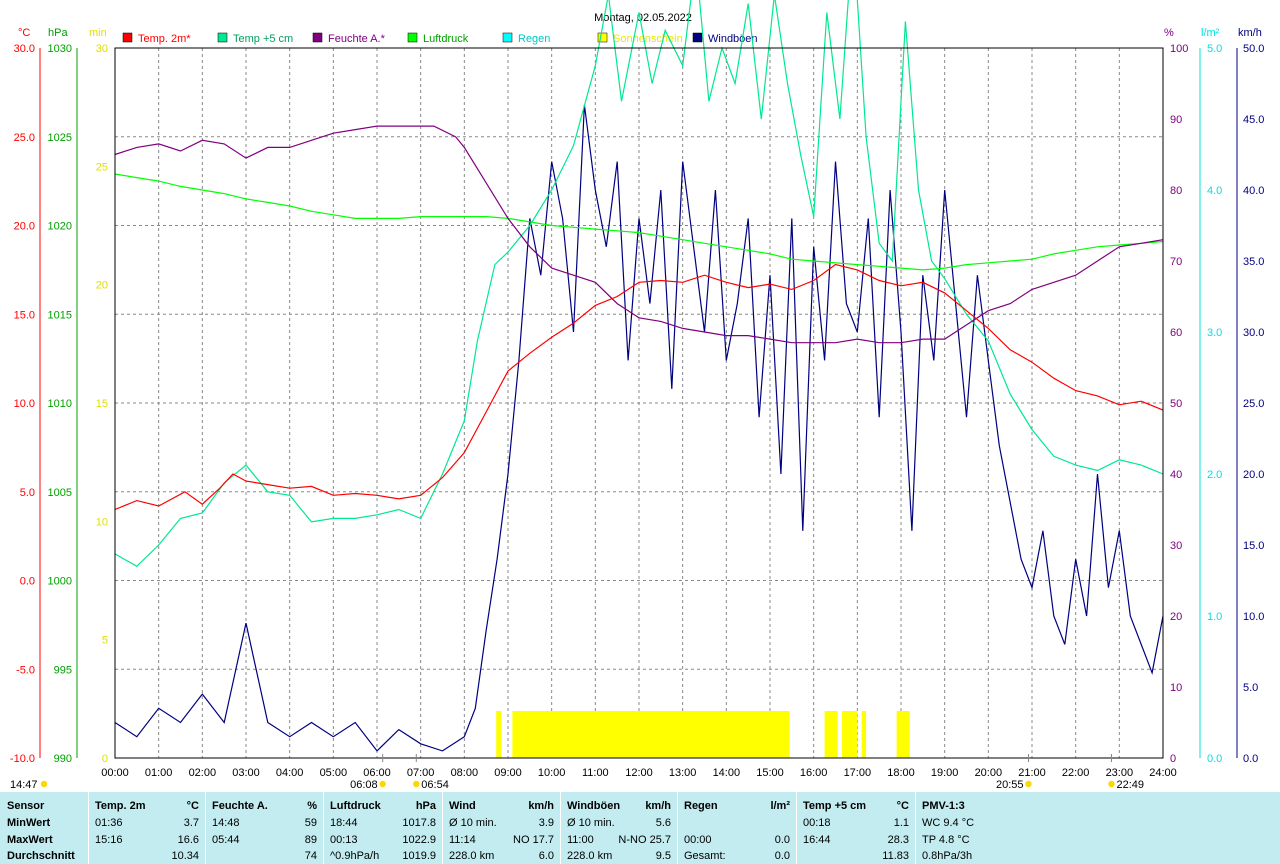  Describe the element at coordinates (60, 138) in the screenshot. I see `tick-label-pressure: 1025` at that location.